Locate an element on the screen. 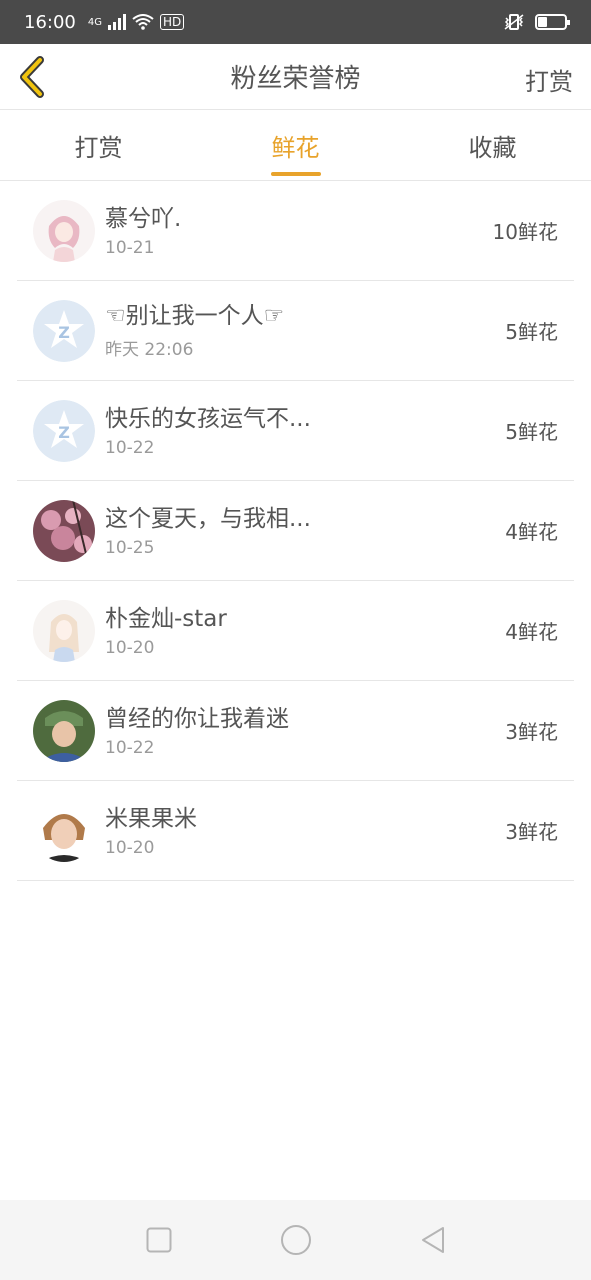 This screenshot has width=591, height=1280. user-name: 米果果米 is located at coordinates (151, 818).